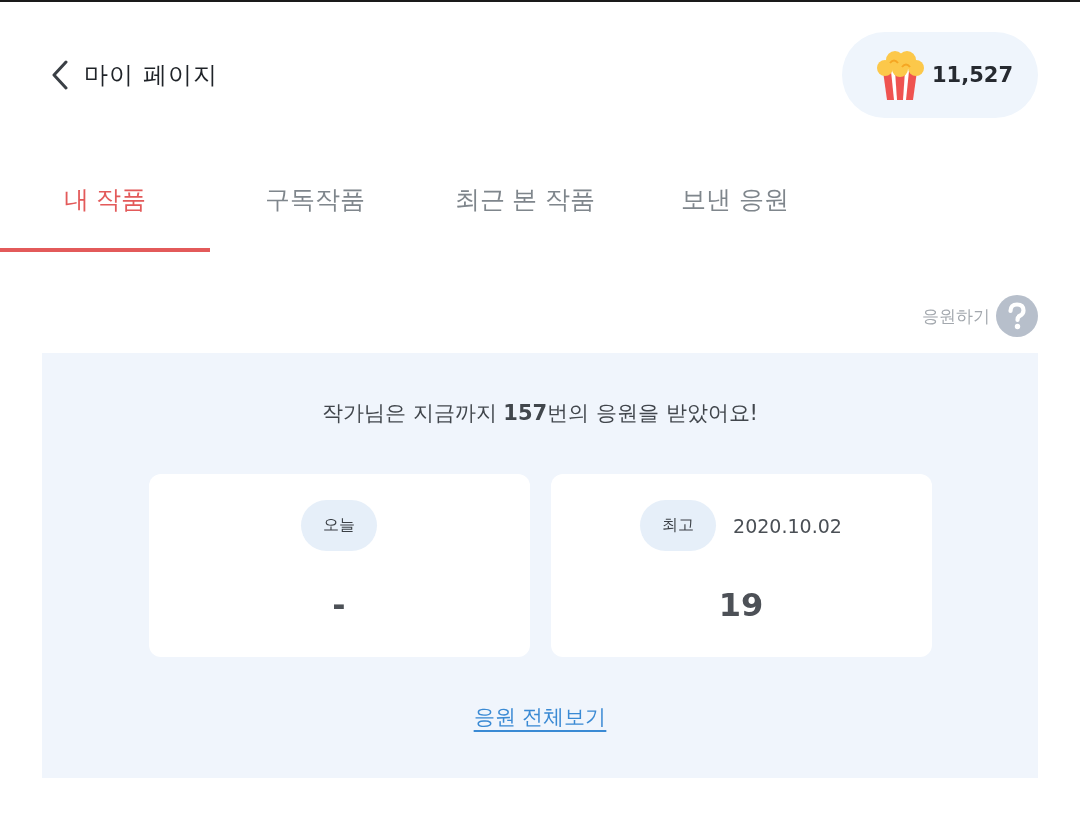 Image resolution: width=1080 pixels, height=829 pixels. I want to click on tab: 구독작품, so click(315, 201).